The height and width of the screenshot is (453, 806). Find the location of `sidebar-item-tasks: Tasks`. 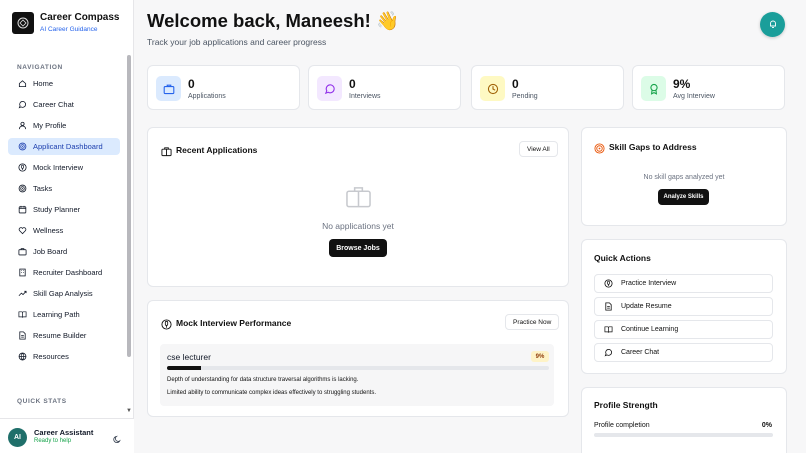

sidebar-item-tasks: Tasks is located at coordinates (64, 188).